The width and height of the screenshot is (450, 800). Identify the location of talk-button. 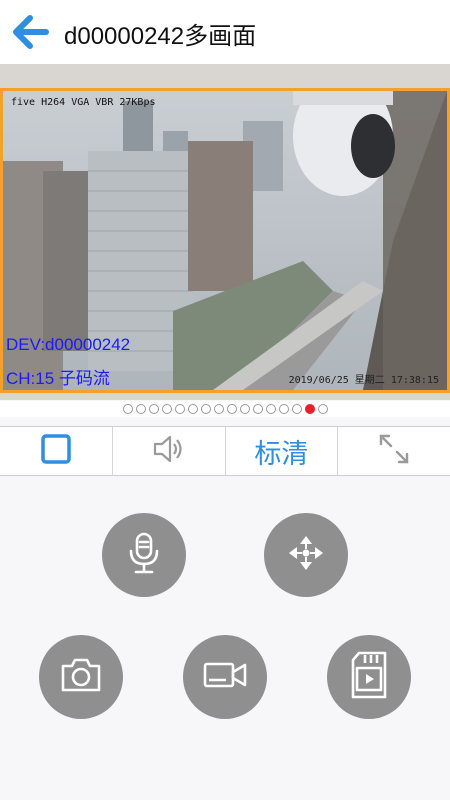
(144, 555).